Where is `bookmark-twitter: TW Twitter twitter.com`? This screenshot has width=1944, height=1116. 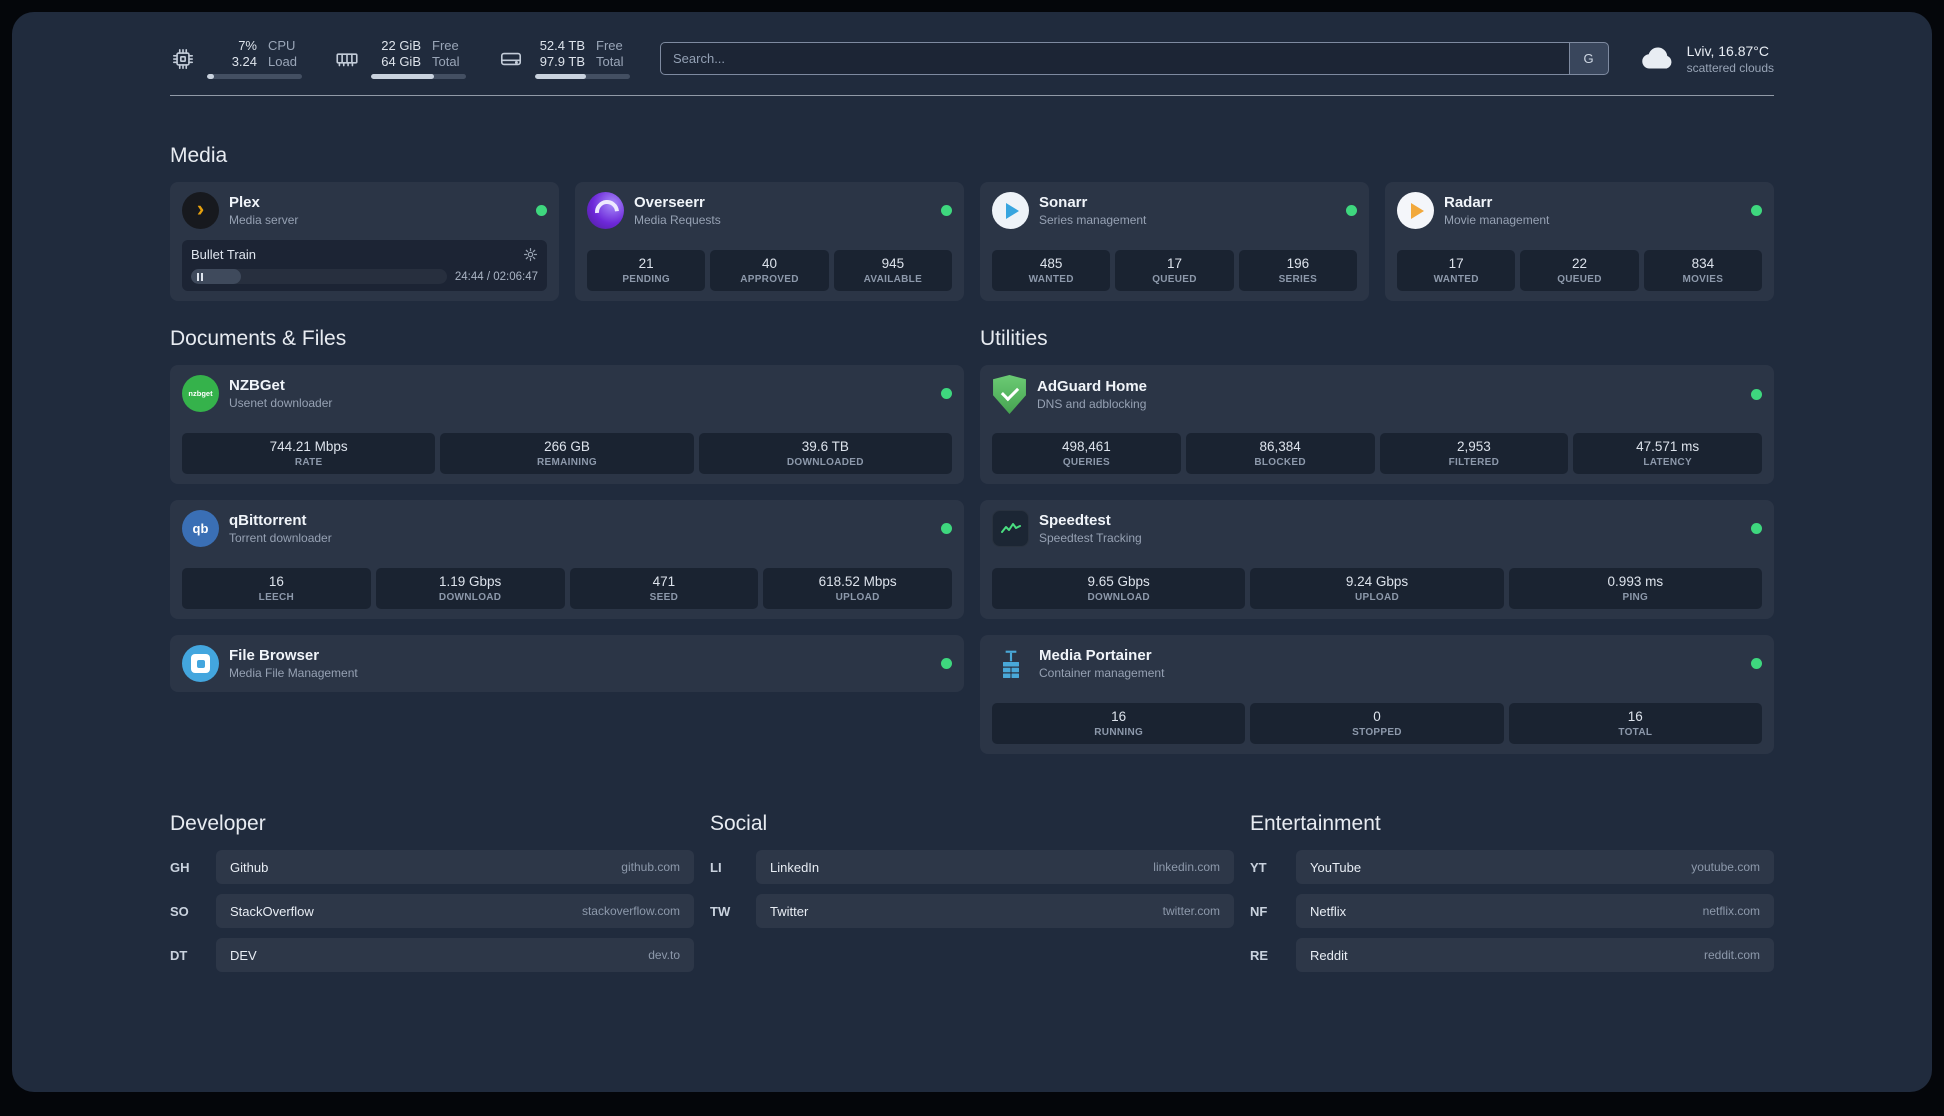
bookmark-twitter: TW Twitter twitter.com is located at coordinates (972, 911).